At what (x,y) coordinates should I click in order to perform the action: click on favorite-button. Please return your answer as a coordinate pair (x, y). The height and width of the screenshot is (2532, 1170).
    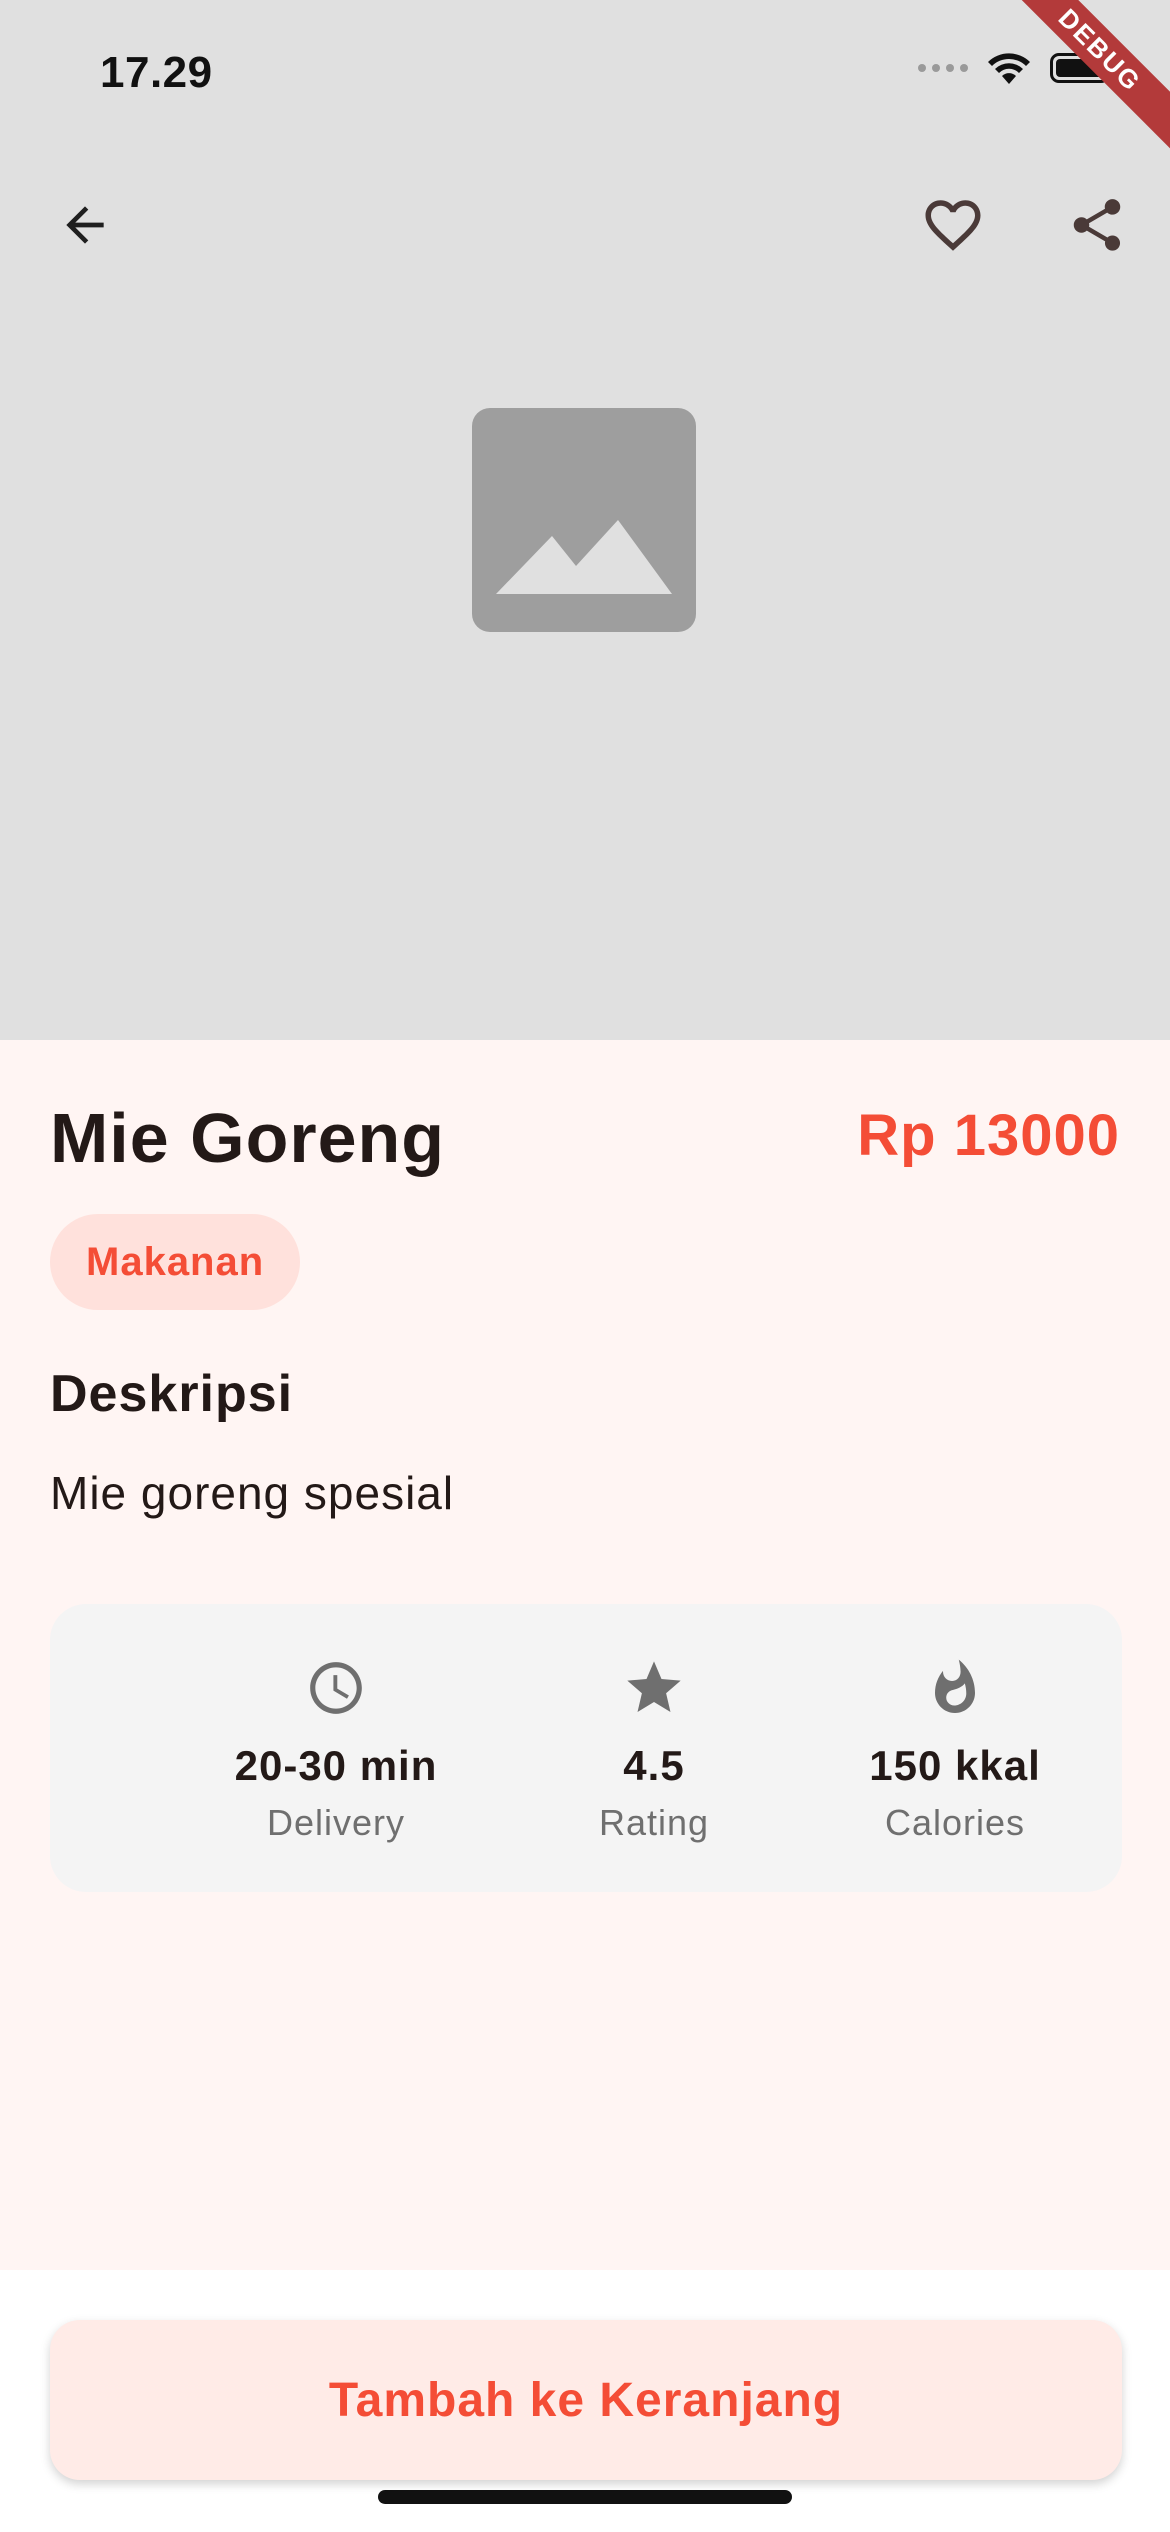
    Looking at the image, I should click on (953, 225).